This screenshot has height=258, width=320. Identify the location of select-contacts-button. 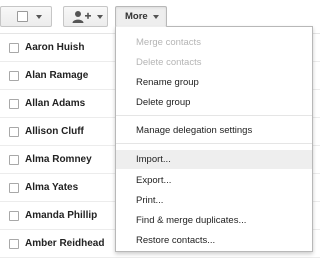
(26, 16).